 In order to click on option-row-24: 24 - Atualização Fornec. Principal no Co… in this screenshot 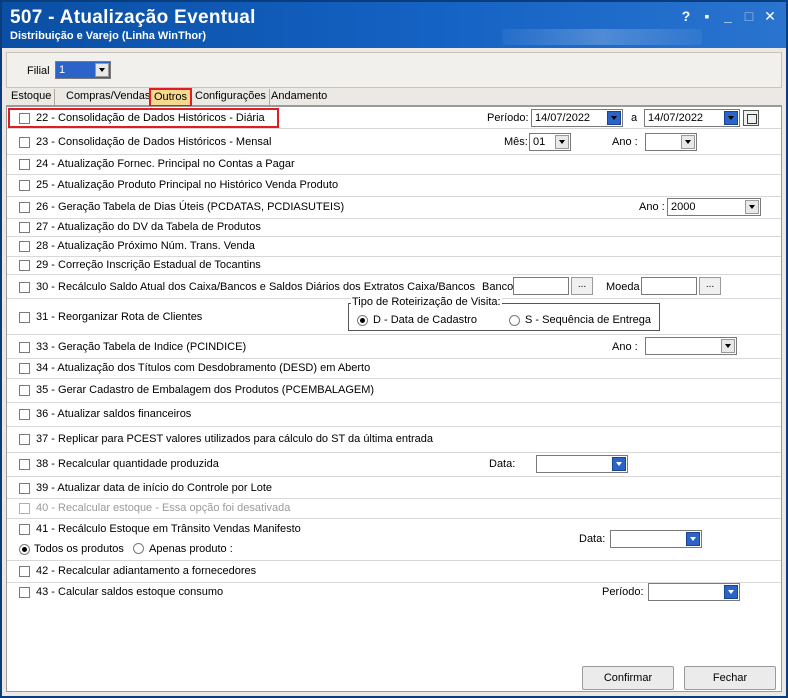, I will do `click(394, 165)`.